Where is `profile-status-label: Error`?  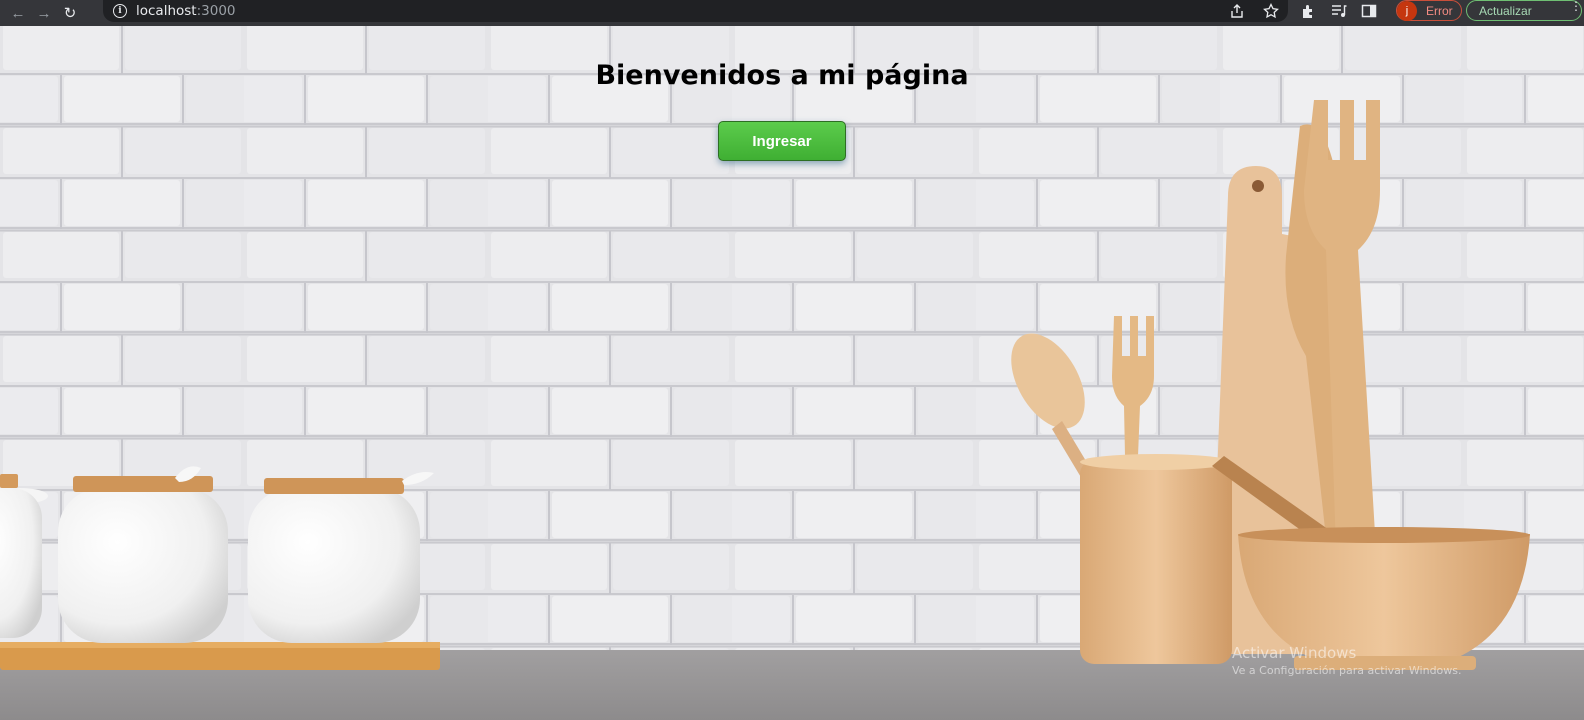
profile-status-label: Error is located at coordinates (1439, 10).